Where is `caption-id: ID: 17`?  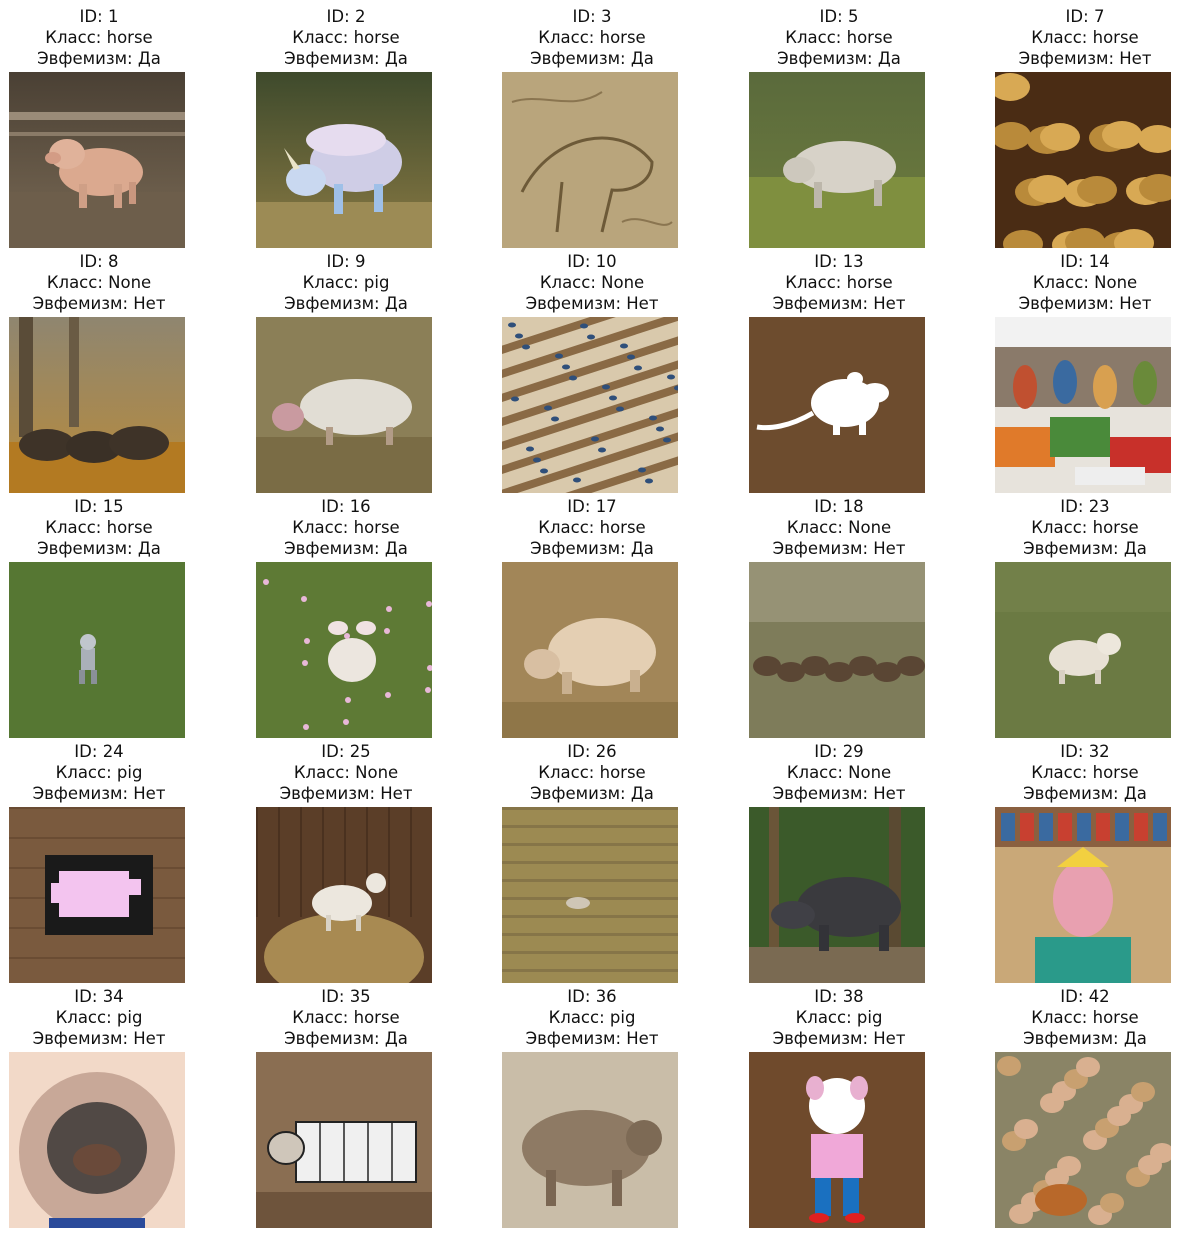 caption-id: ID: 17 is located at coordinates (592, 506).